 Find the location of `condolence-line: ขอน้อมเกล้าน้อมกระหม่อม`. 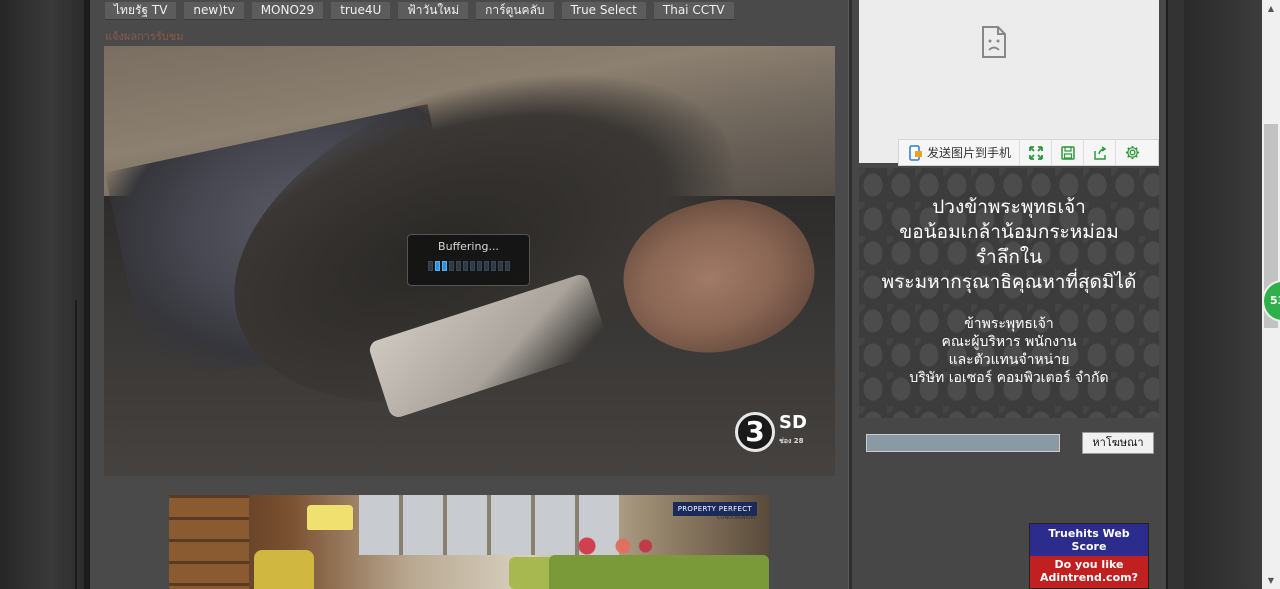

condolence-line: ขอน้อมเกล้าน้อมกระหม่อม is located at coordinates (1009, 232).